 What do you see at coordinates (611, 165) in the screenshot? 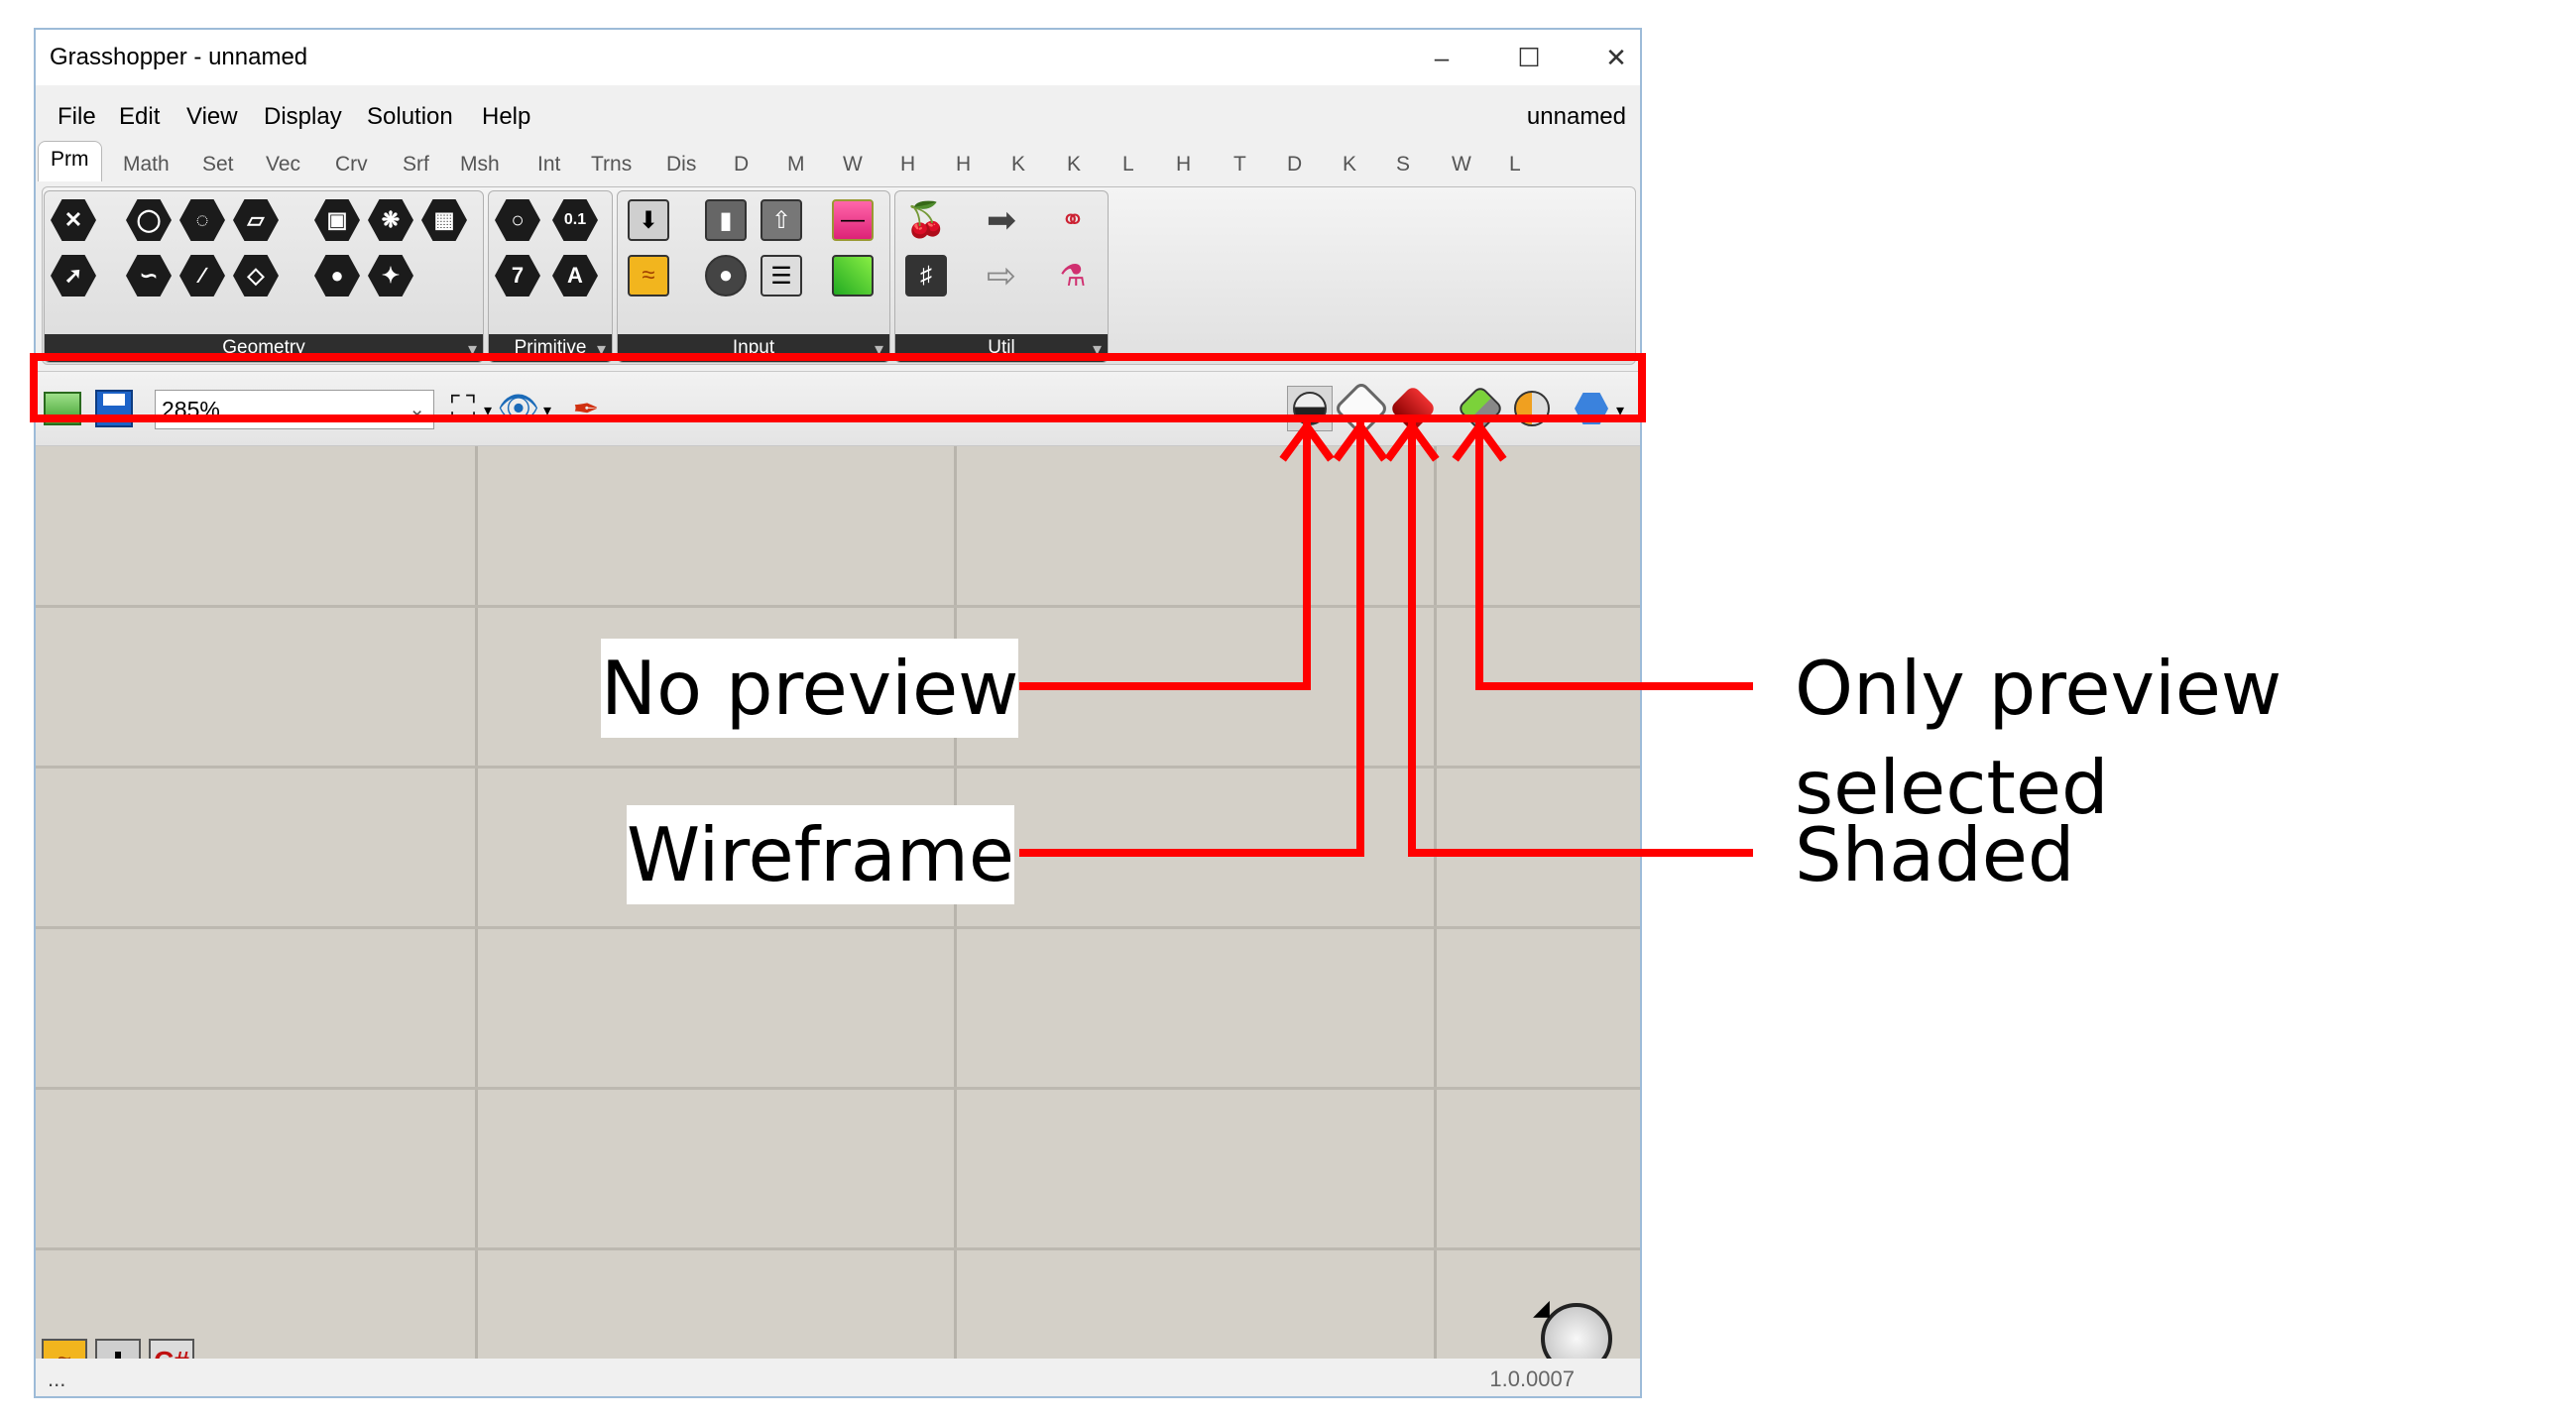
I see `tab-trns: Trns` at bounding box center [611, 165].